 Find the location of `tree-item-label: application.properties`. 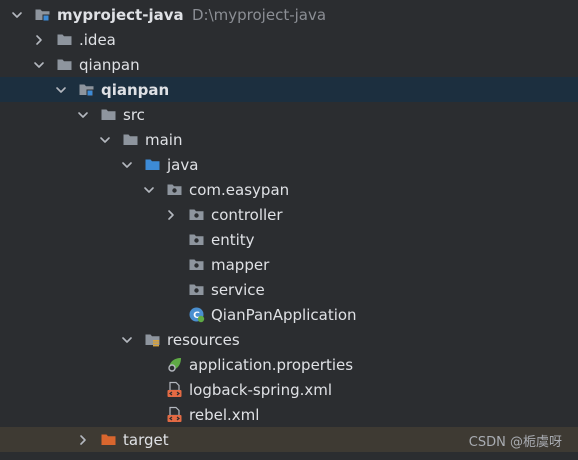

tree-item-label: application.properties is located at coordinates (271, 364).